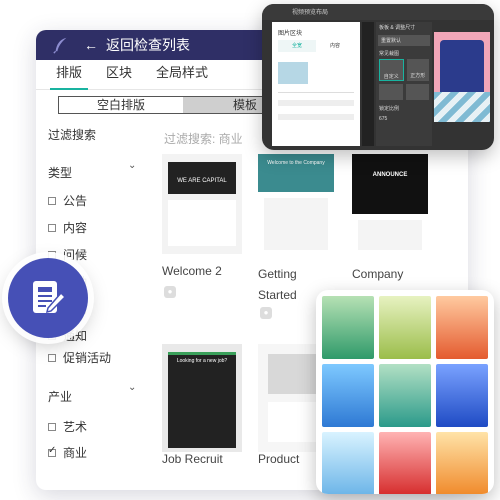 The image size is (500, 500). What do you see at coordinates (202, 361) in the screenshot?
I see `template-header: Looking for a new job?` at bounding box center [202, 361].